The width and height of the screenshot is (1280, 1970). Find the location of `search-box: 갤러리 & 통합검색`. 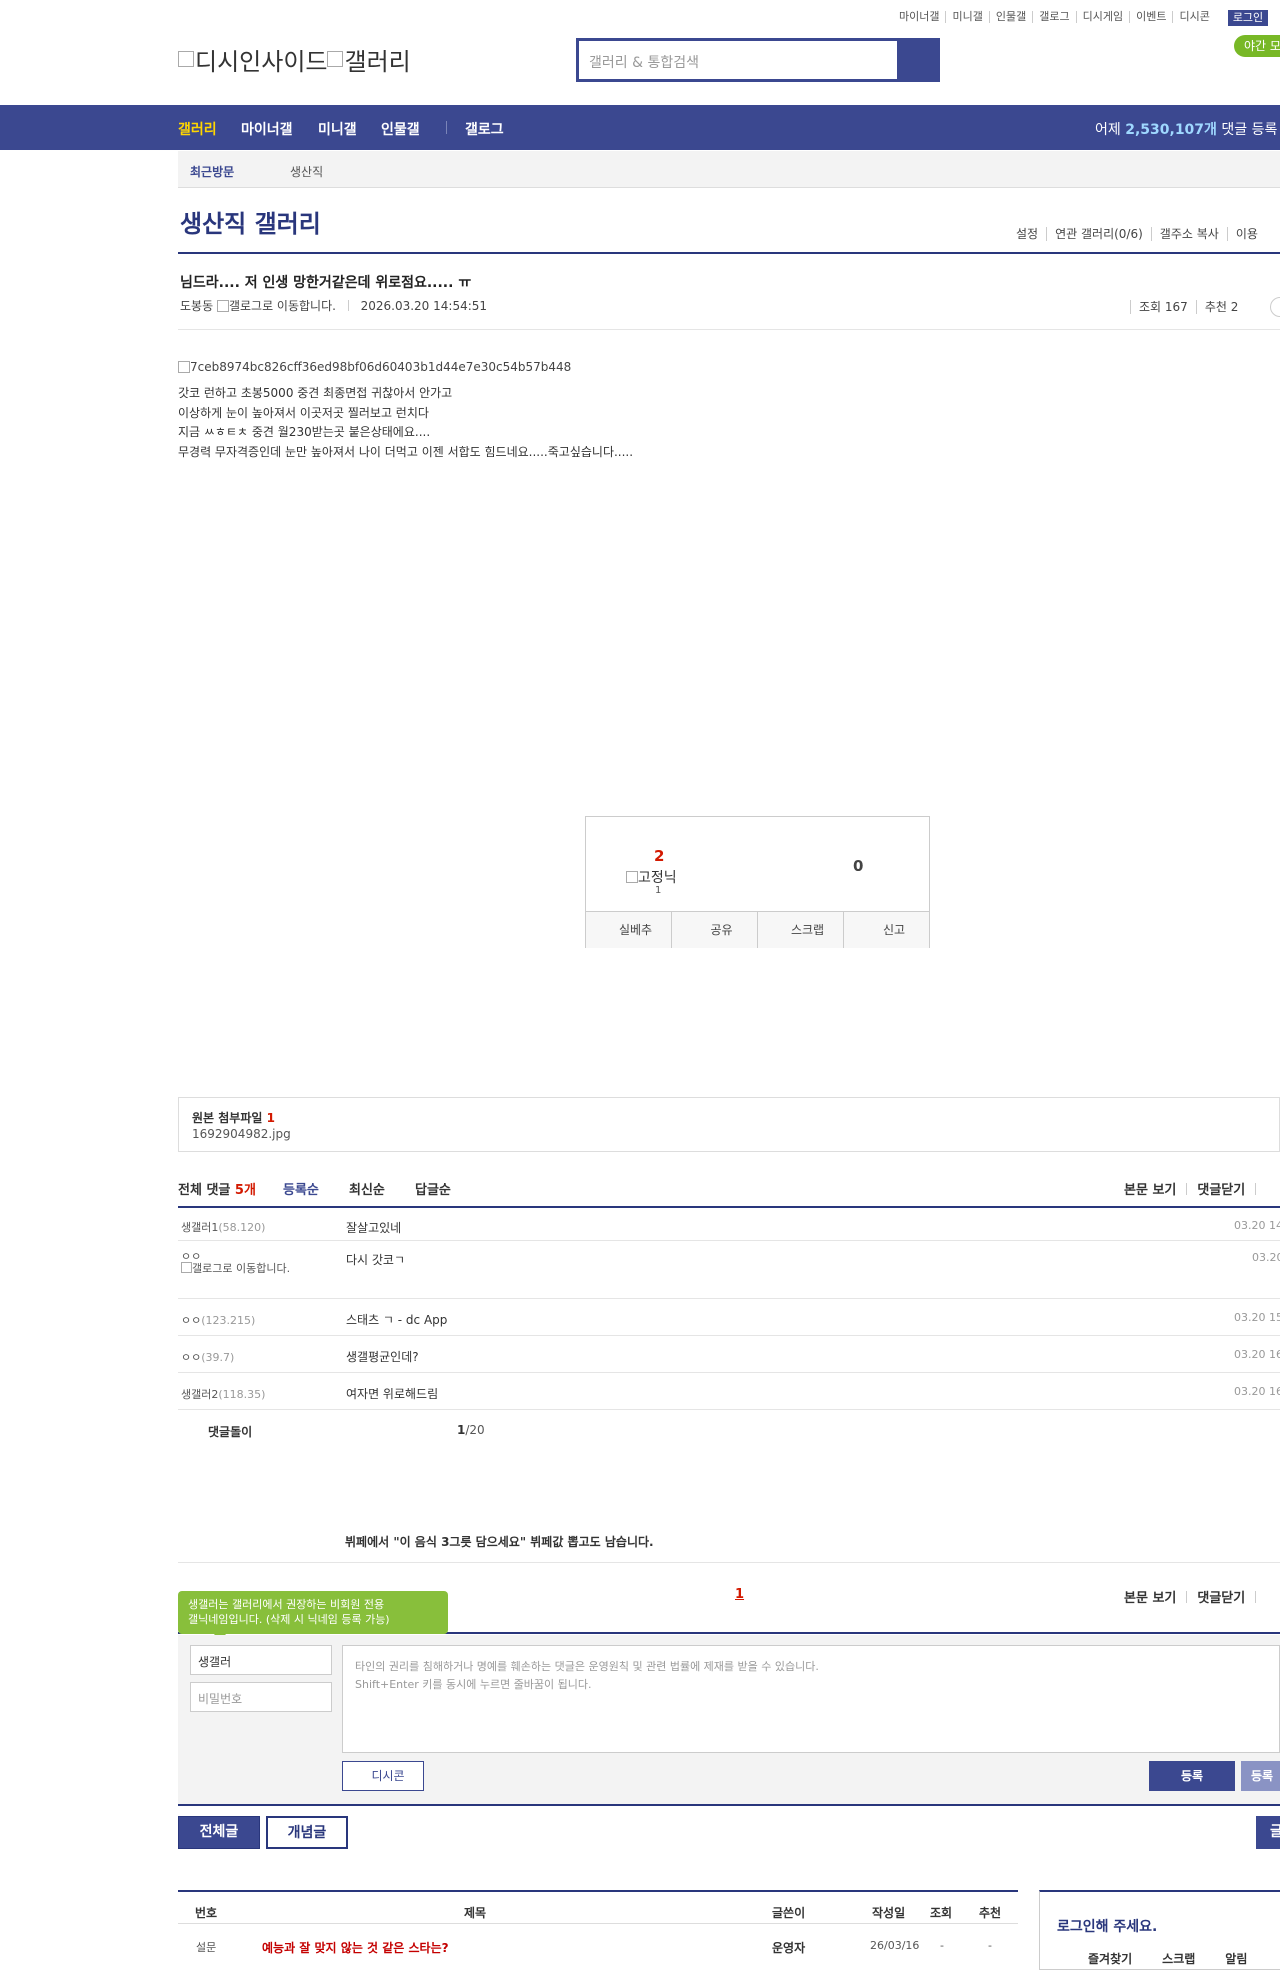

search-box: 갤러리 & 통합검색 is located at coordinates (758, 60).